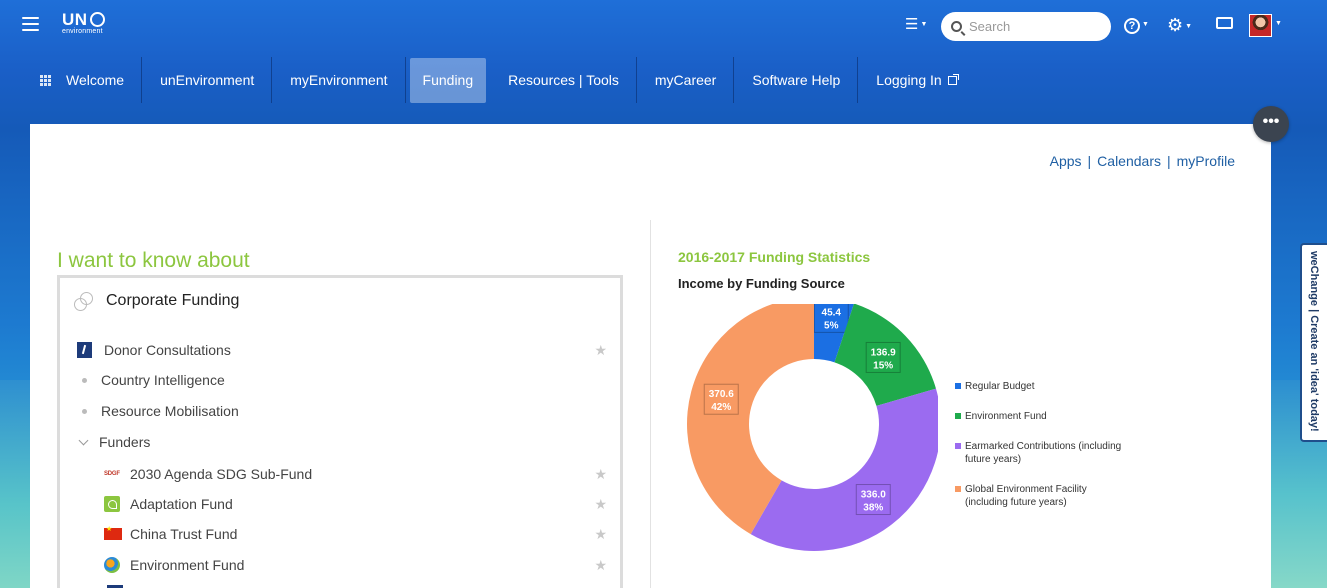 This screenshot has width=1327, height=588. I want to click on nav-item-mycareer: myCareer, so click(686, 80).